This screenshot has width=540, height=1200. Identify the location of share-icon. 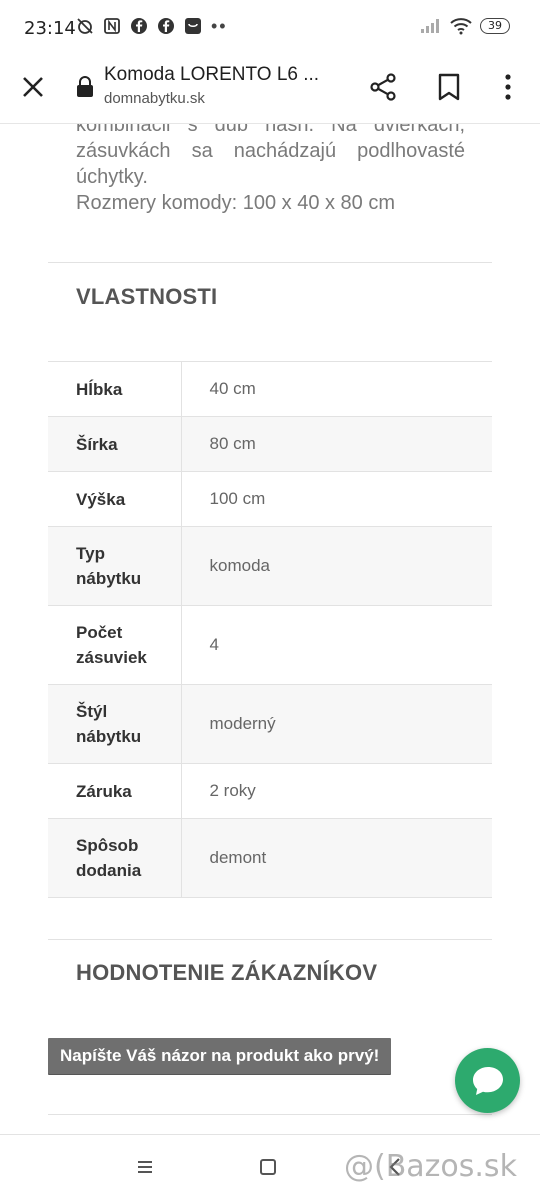
(383, 87).